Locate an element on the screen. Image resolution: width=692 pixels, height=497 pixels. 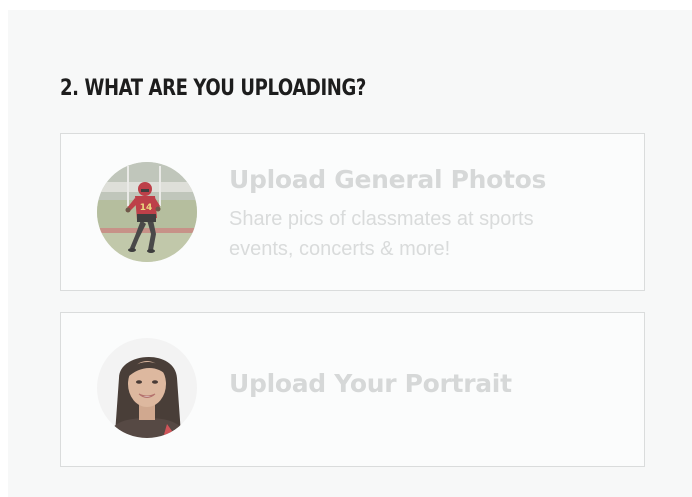
football-player-thumbnail: 14 is located at coordinates (147, 212).